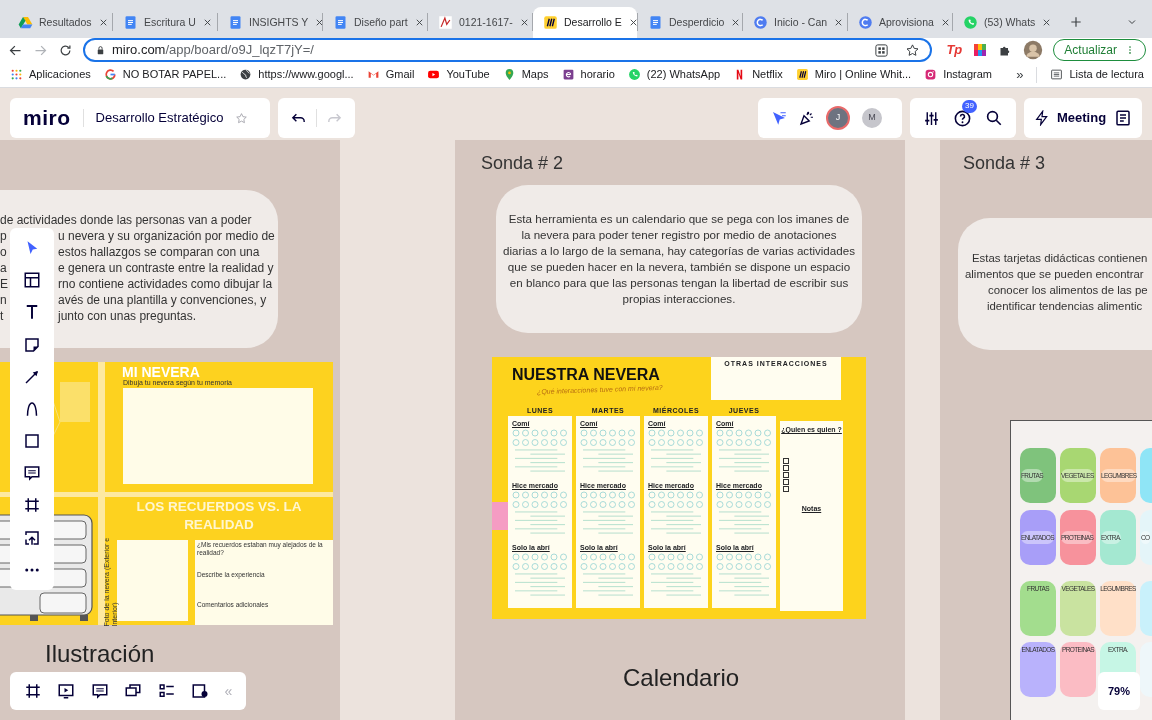  I want to click on sticky-note-icon, so click(32, 344).